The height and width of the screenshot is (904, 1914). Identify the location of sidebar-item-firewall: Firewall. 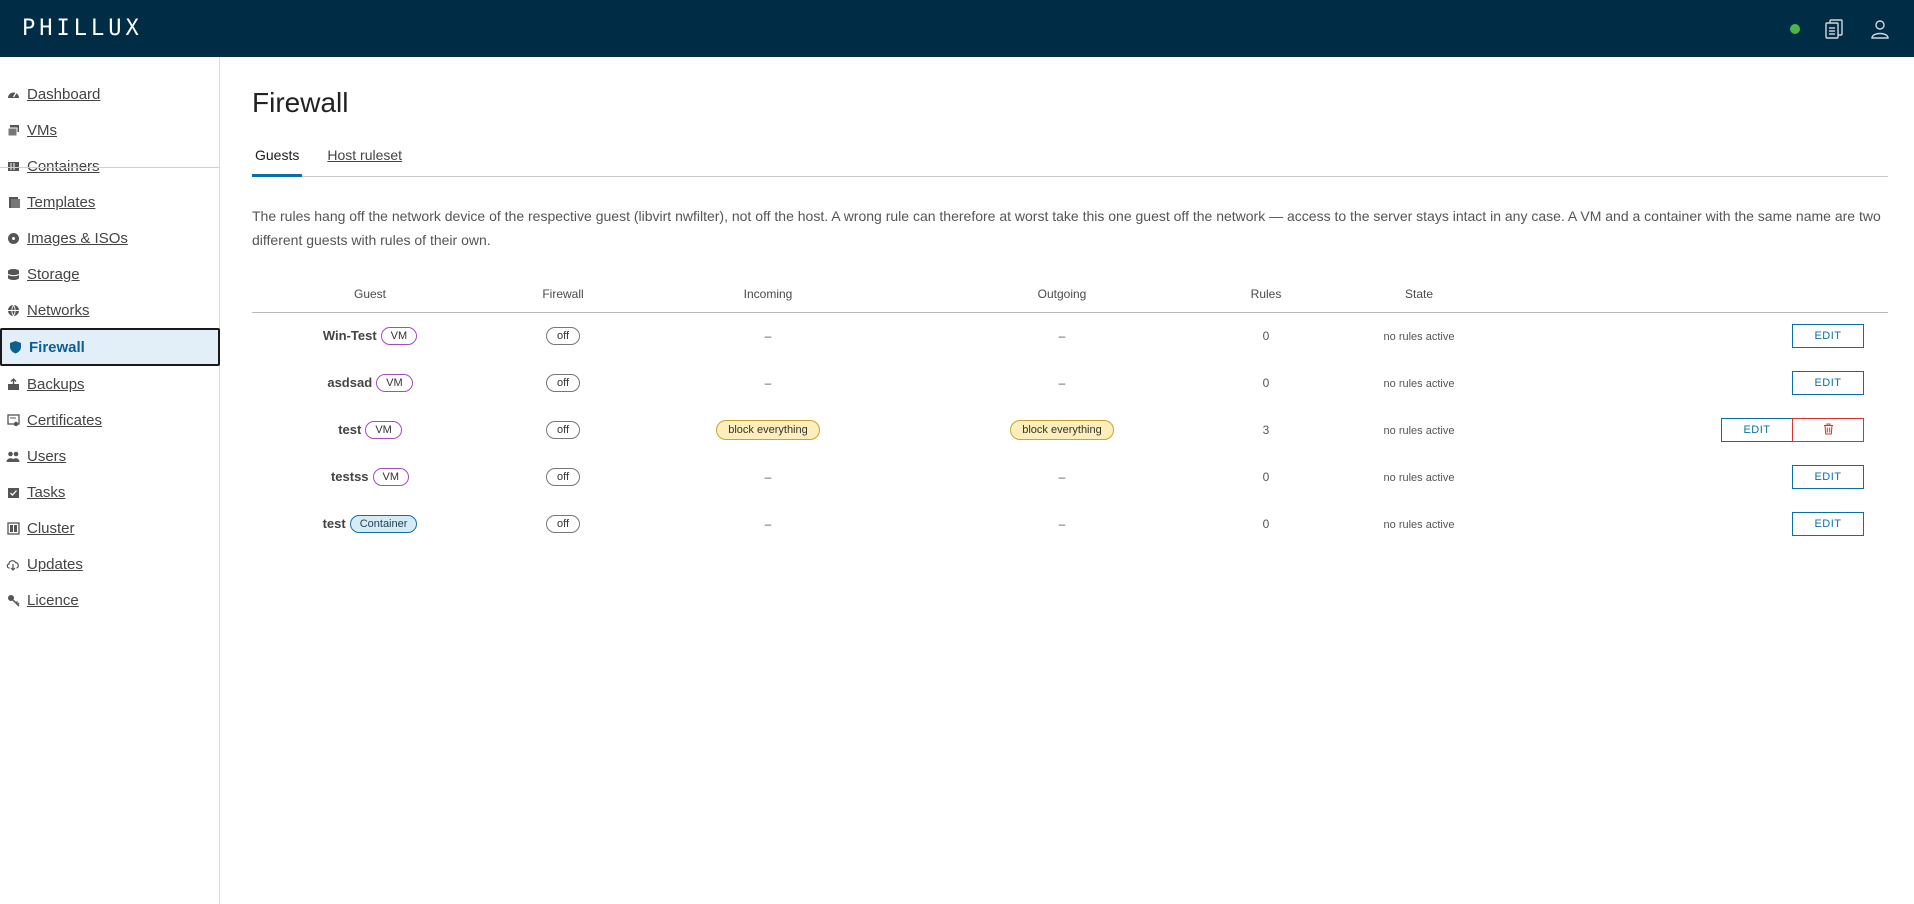
(110, 347).